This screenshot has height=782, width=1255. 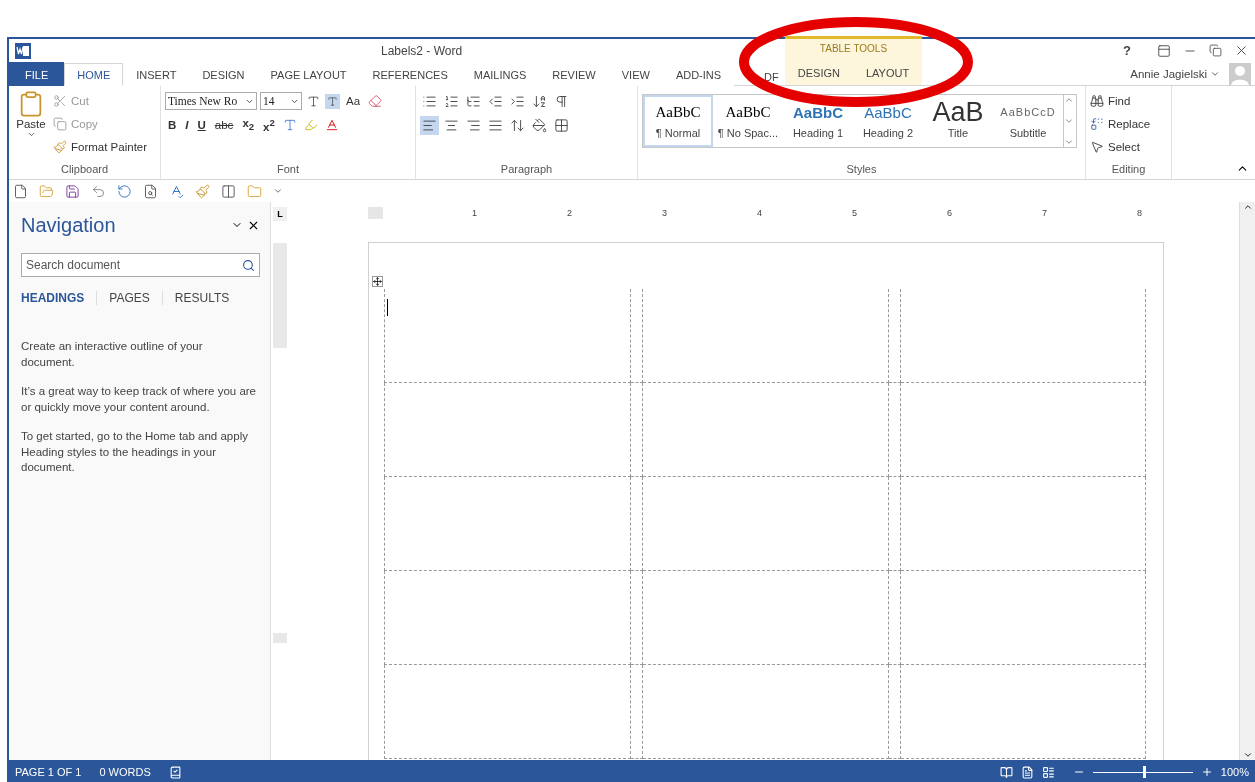 I want to click on format-button: B, so click(x=172, y=125).